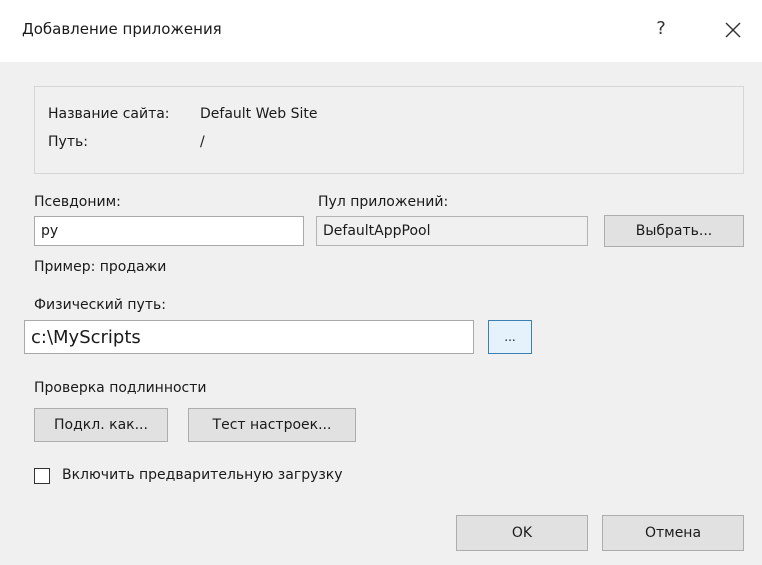 Image resolution: width=762 pixels, height=565 pixels. I want to click on alias-input, so click(169, 231).